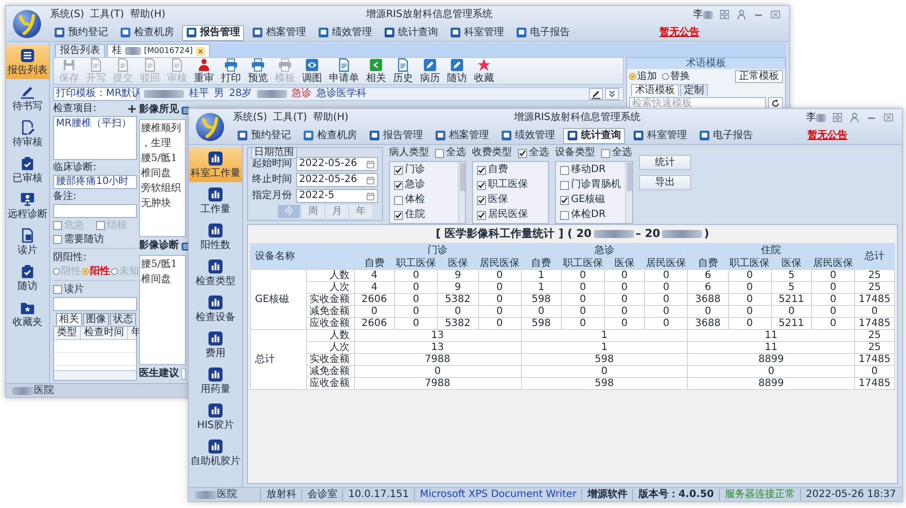 The height and width of the screenshot is (508, 906). Describe the element at coordinates (313, 211) in the screenshot. I see `period-button: 周` at that location.